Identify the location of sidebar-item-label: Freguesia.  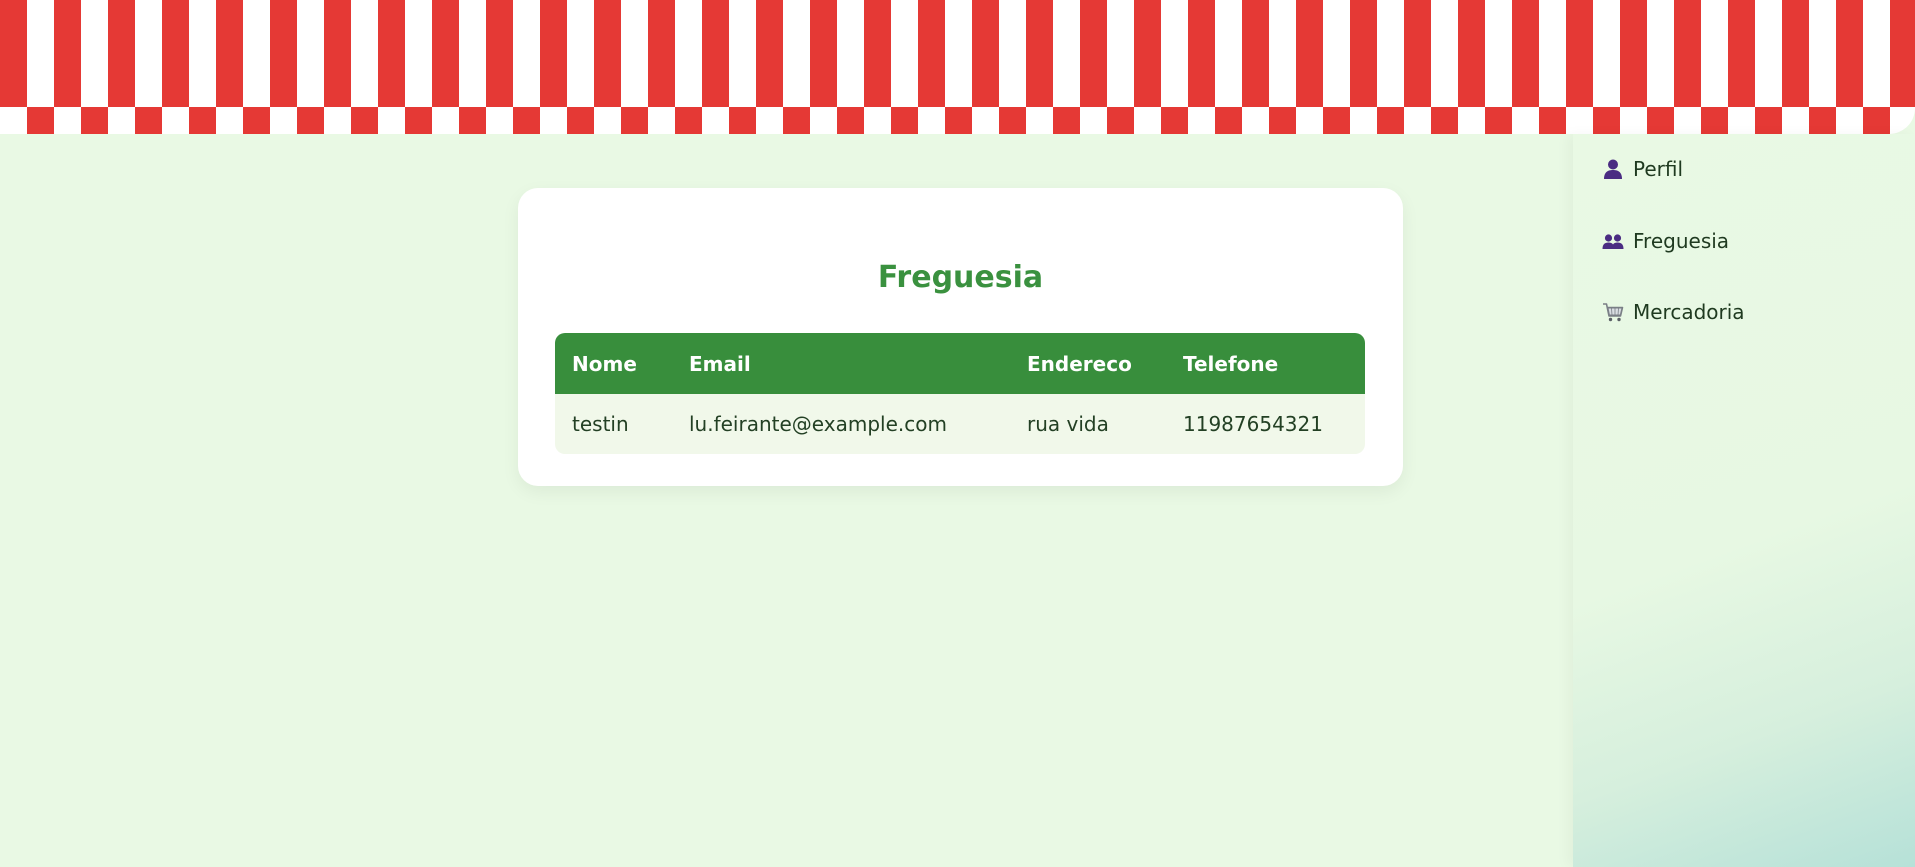
(1681, 241).